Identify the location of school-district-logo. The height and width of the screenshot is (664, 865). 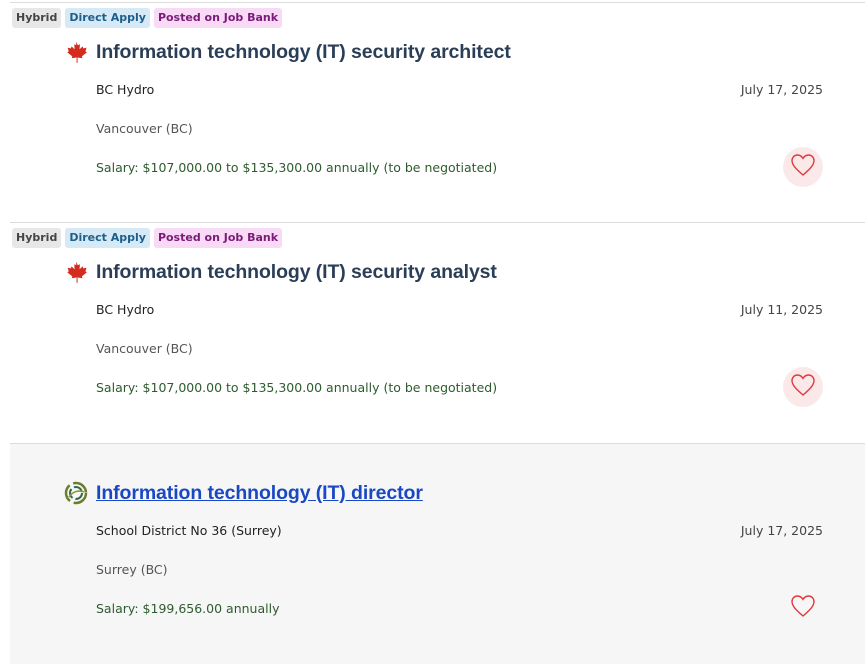
(76, 493).